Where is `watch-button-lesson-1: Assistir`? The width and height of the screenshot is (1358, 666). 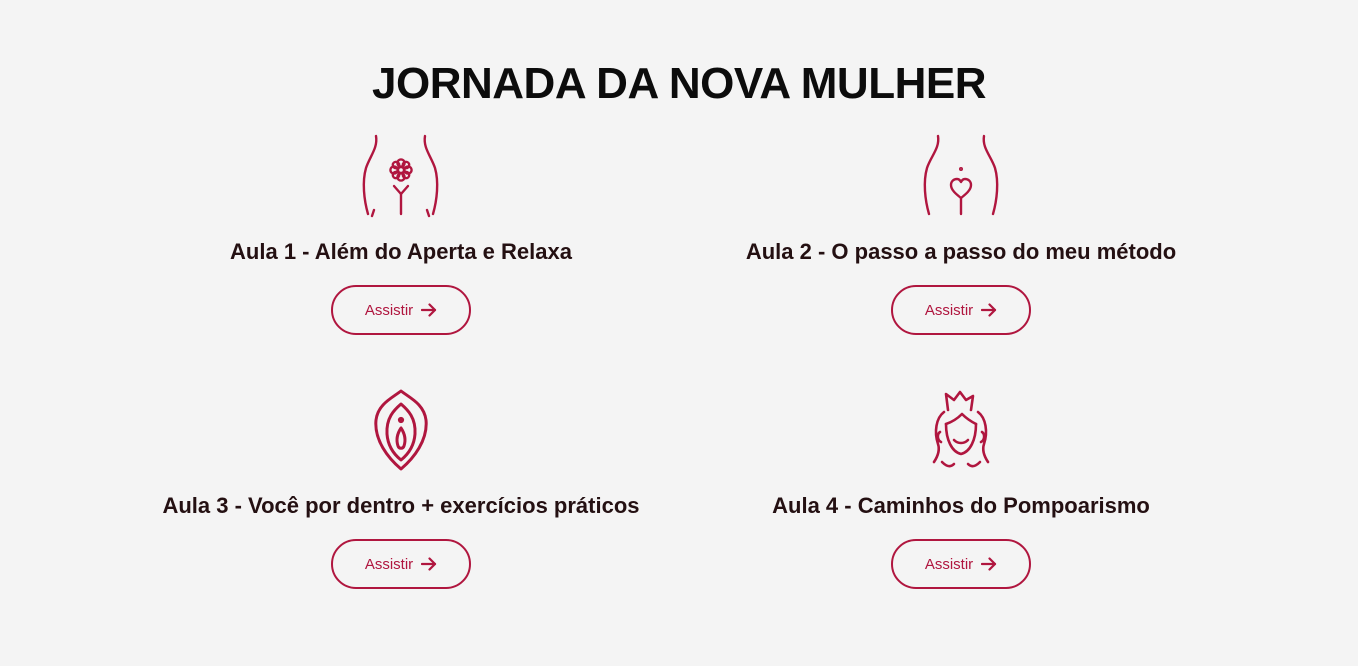 watch-button-lesson-1: Assistir is located at coordinates (401, 310).